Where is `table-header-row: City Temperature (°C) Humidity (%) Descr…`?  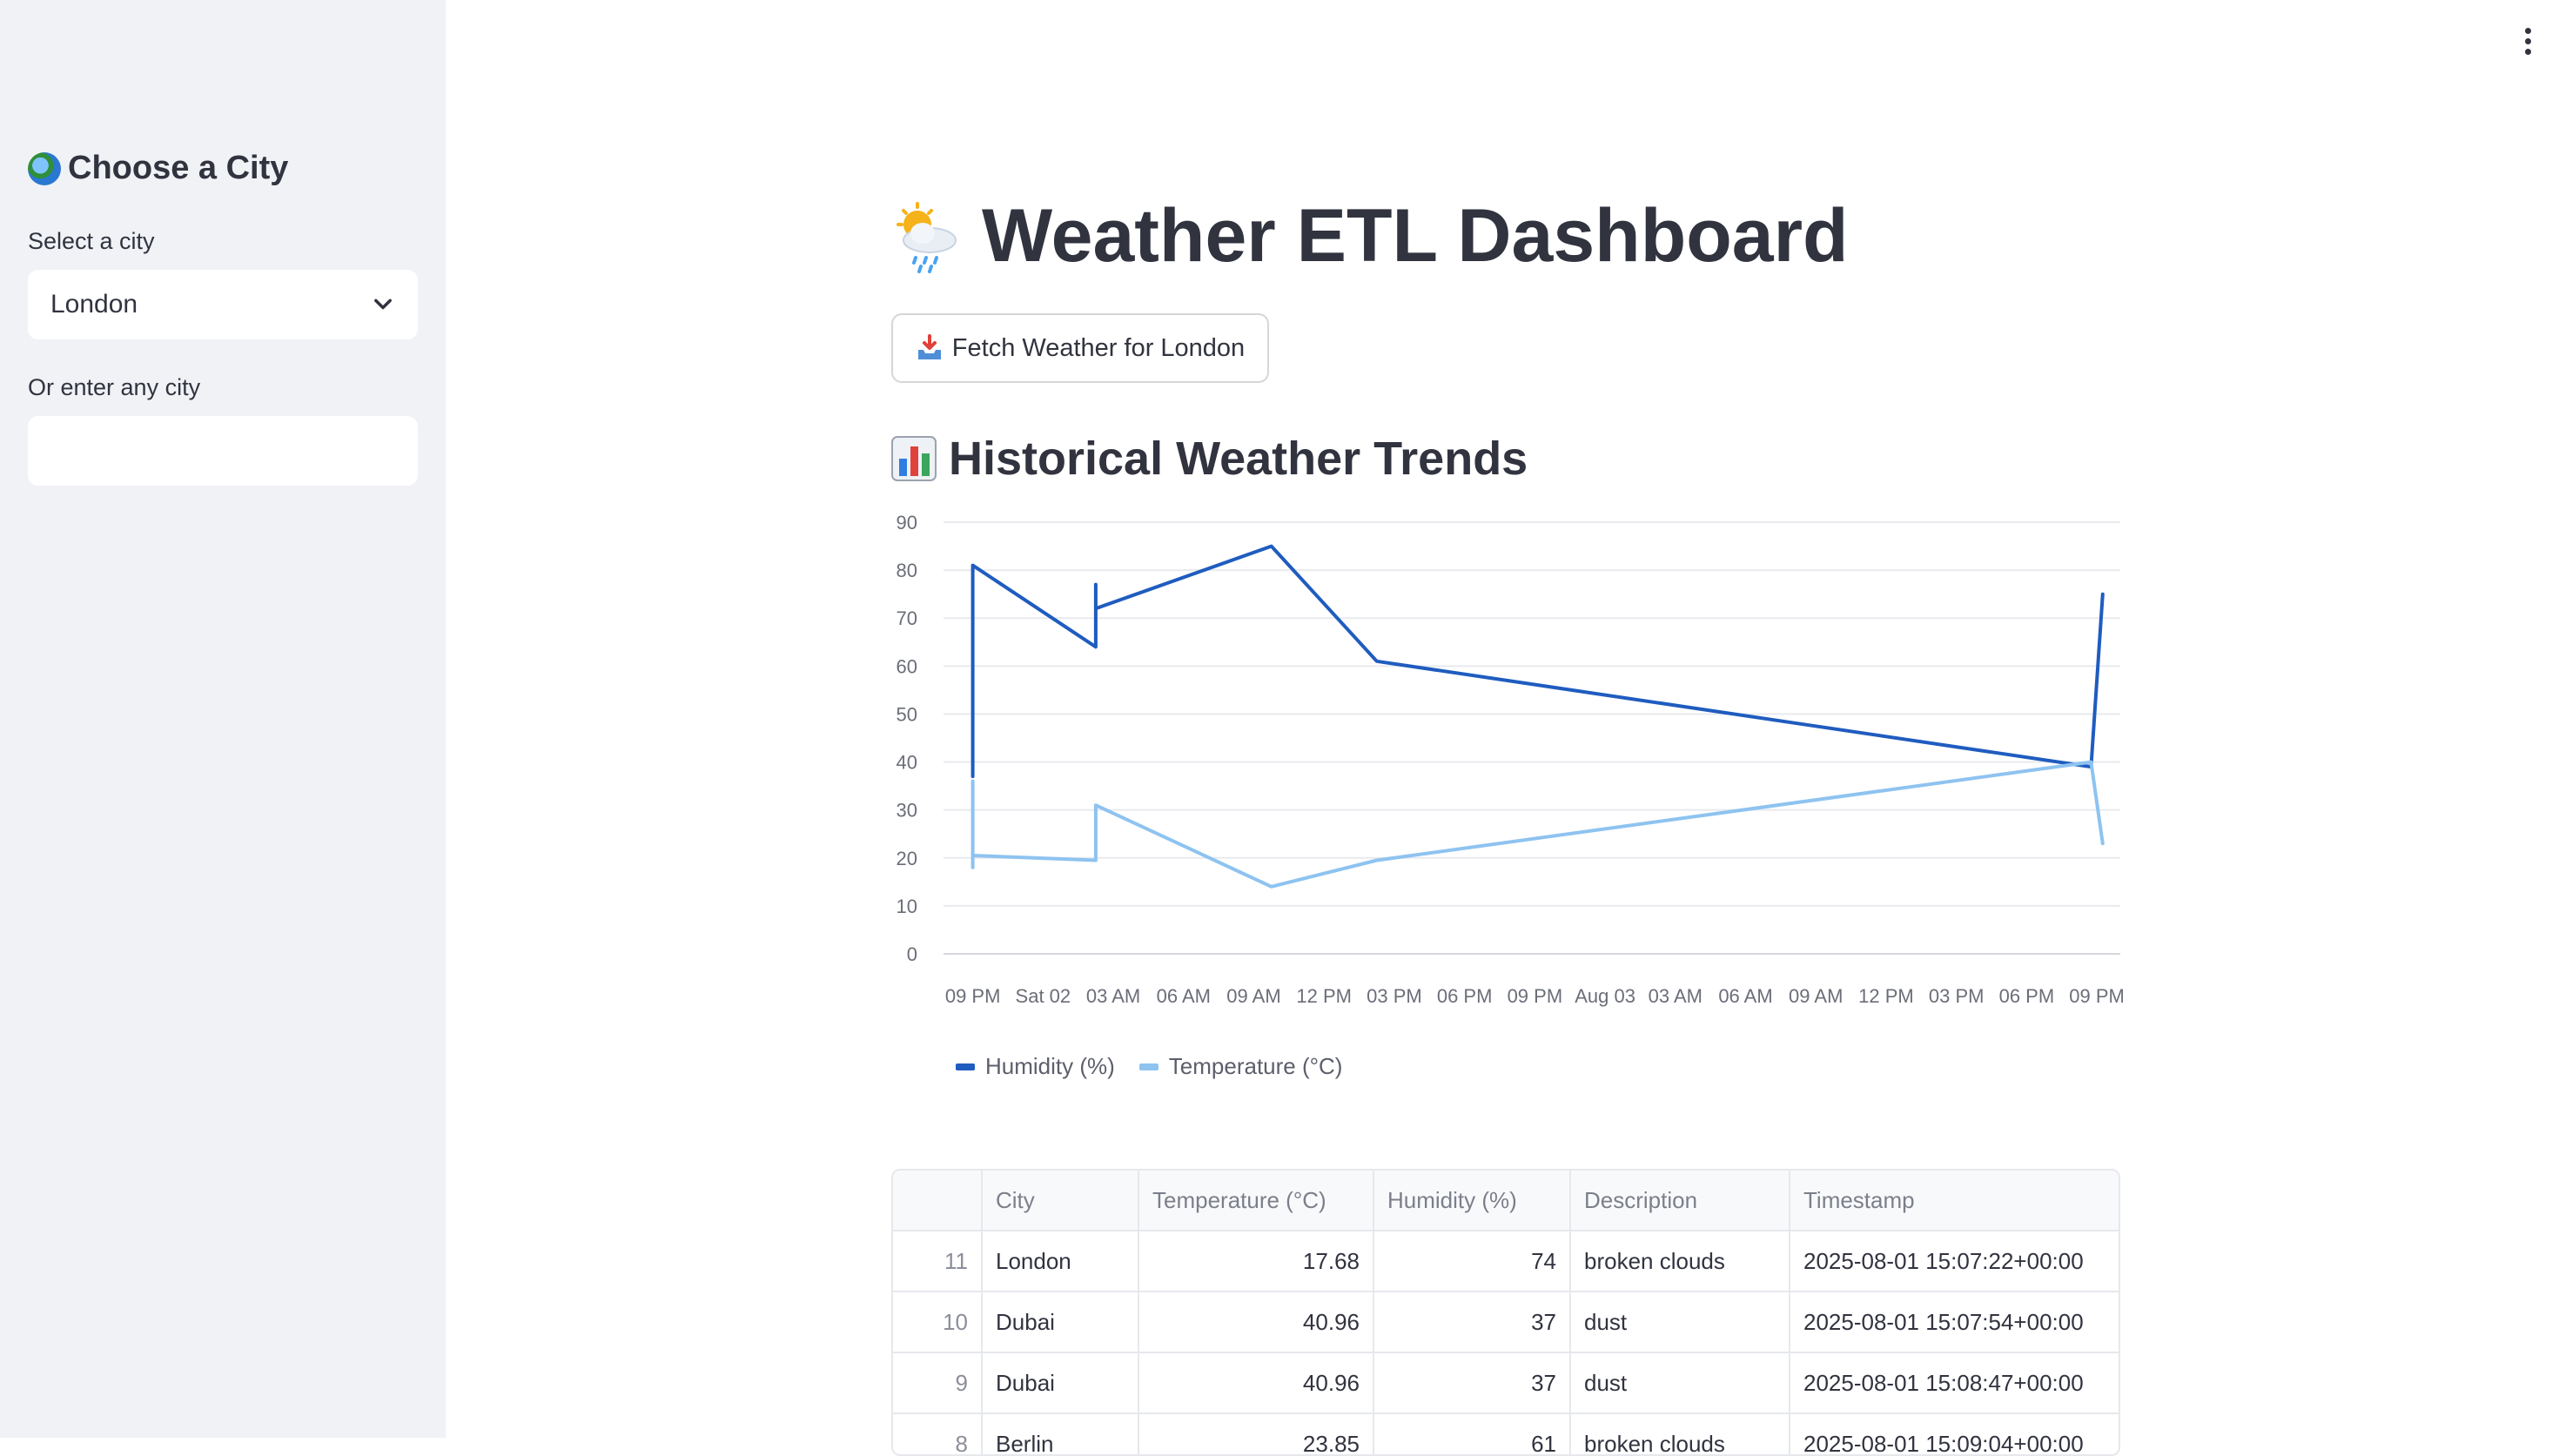
table-header-row: City Temperature (°C) Humidity (%) Descr… is located at coordinates (1506, 1201).